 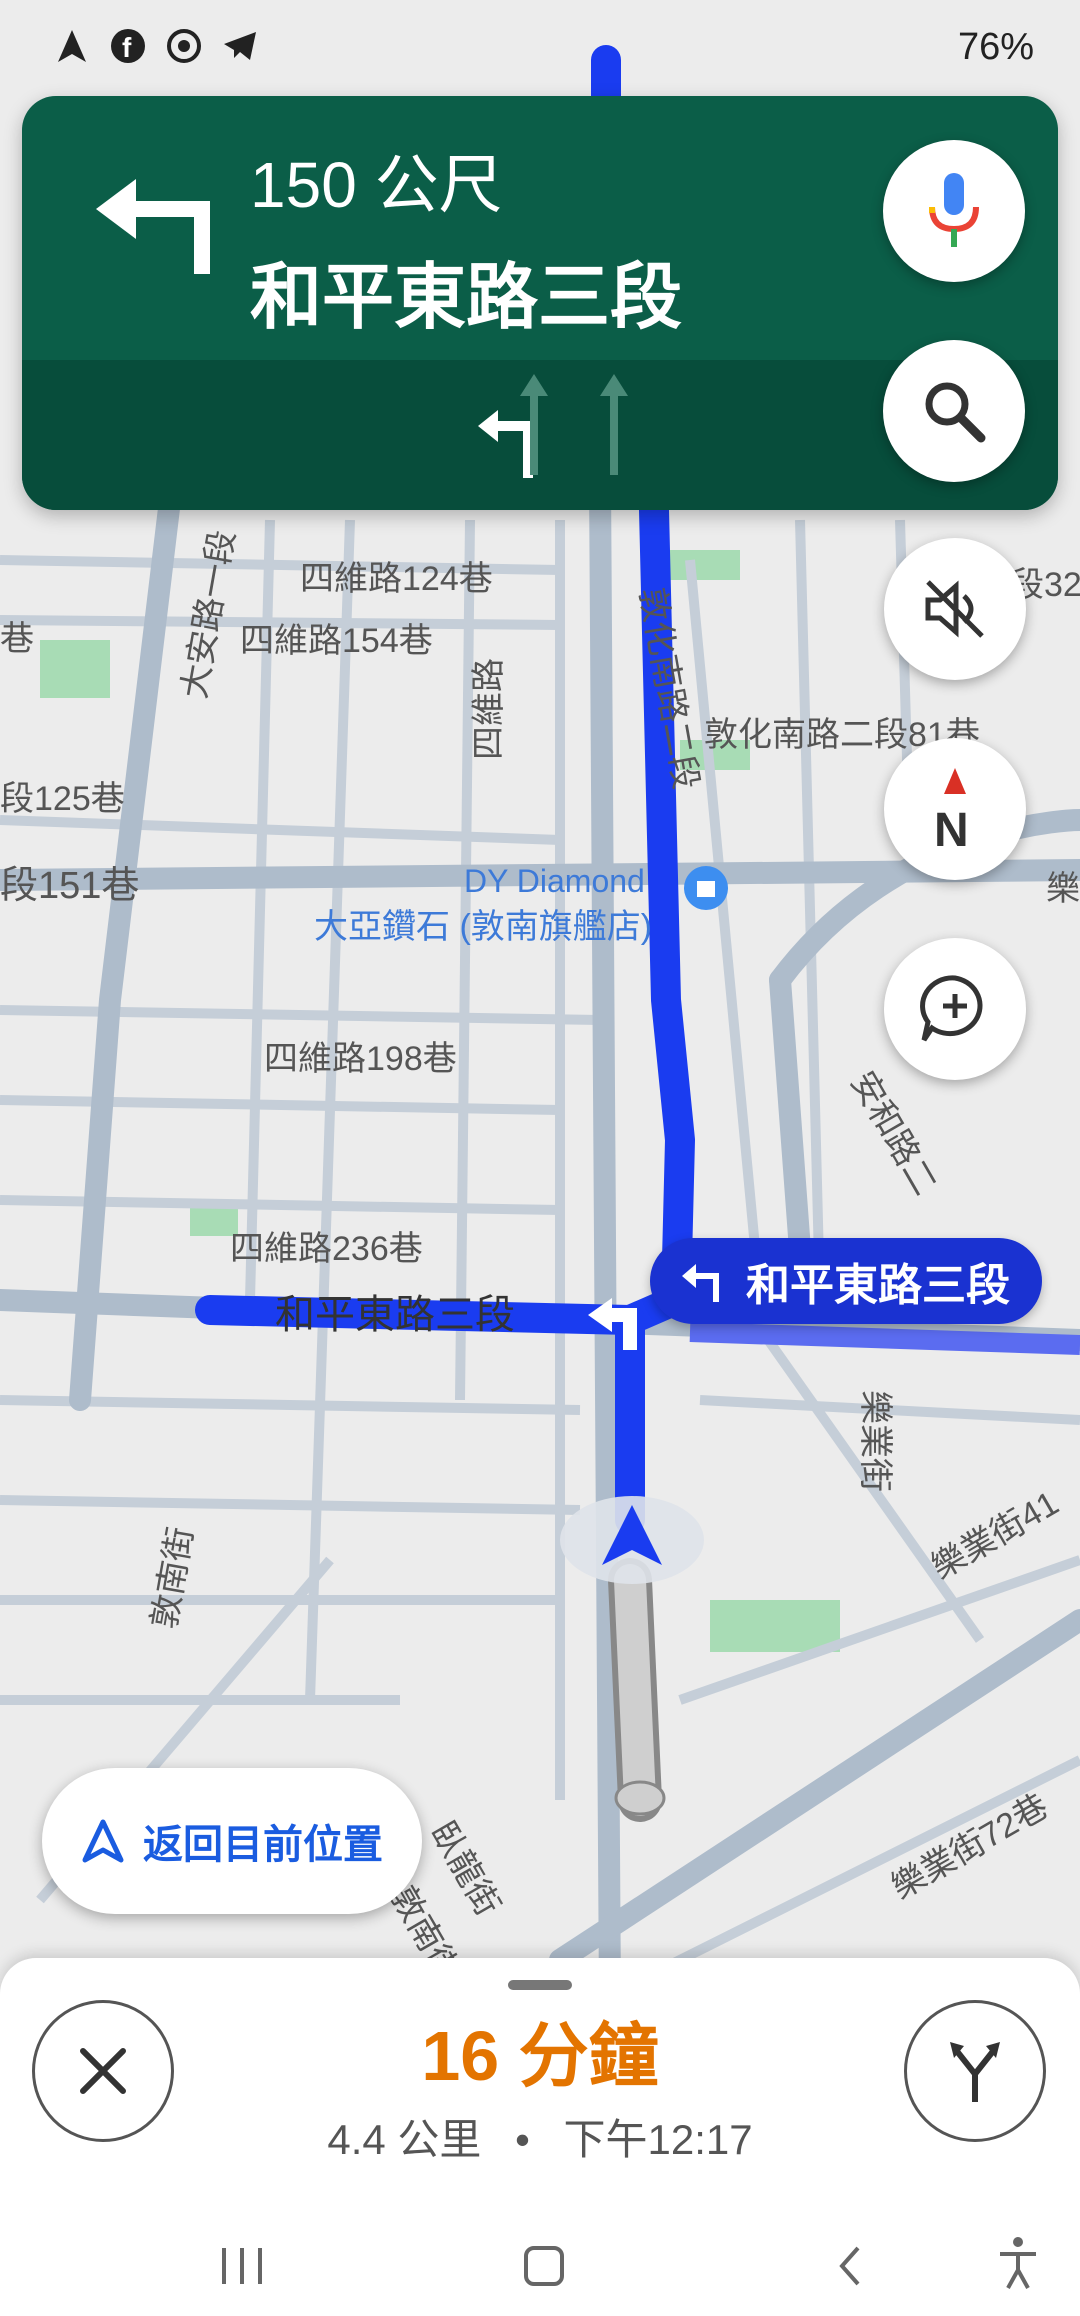 I want to click on maneuver-distance: 150 公尺, so click(x=376, y=185).